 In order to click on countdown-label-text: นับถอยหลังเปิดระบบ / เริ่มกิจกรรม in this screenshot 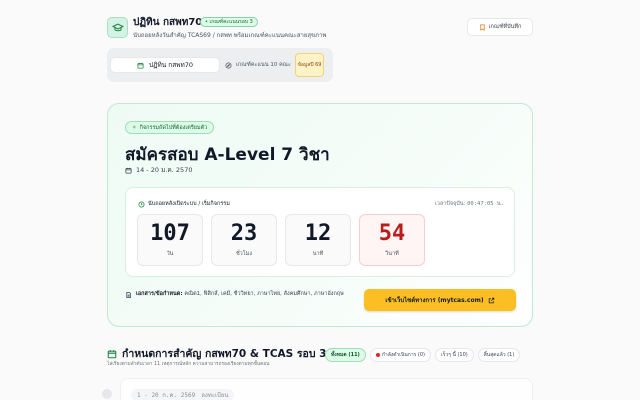, I will do `click(189, 204)`.